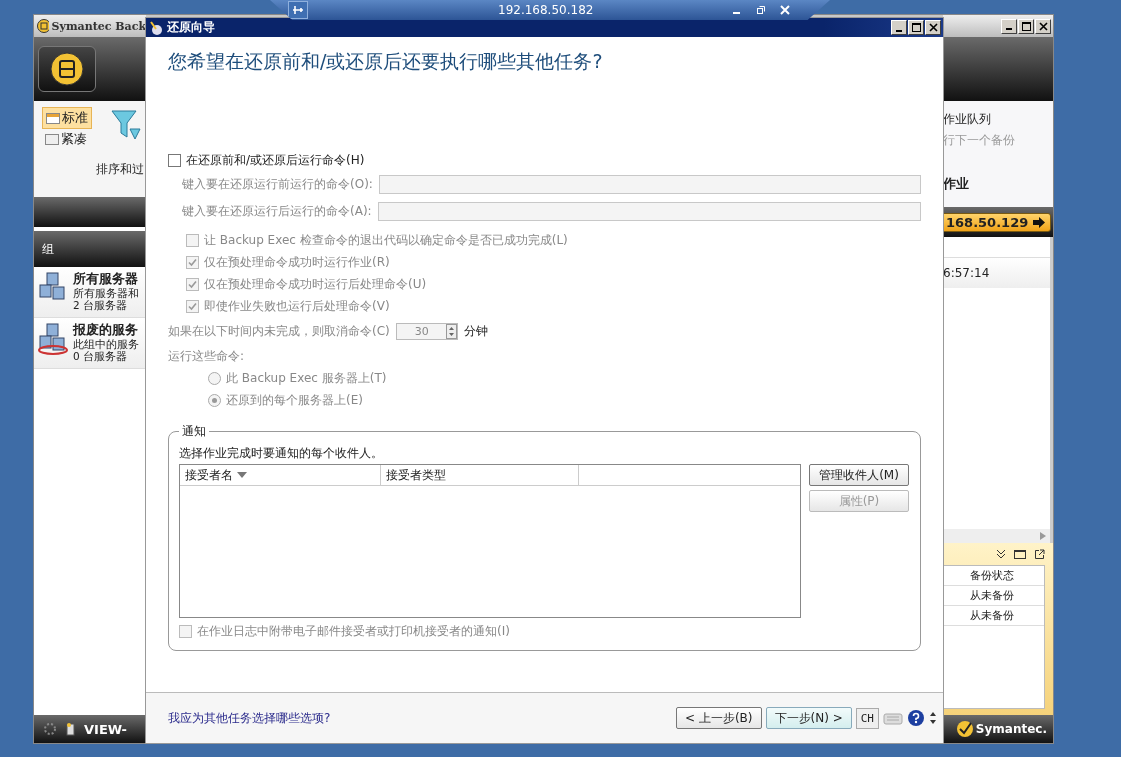  I want to click on queue-hint: 行下一个备份, so click(979, 140).